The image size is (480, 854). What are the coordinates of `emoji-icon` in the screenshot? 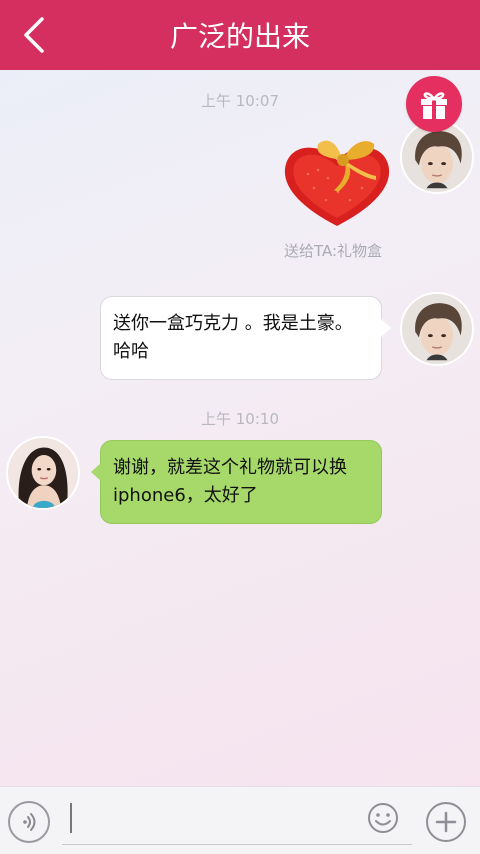 It's located at (383, 818).